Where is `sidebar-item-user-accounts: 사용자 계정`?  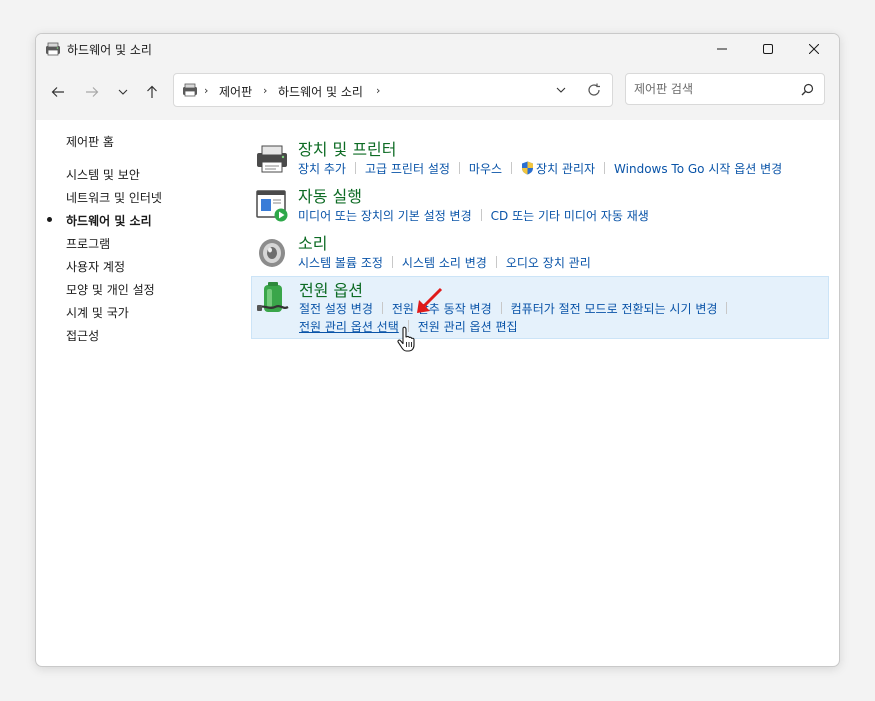
sidebar-item-user-accounts: 사용자 계정 is located at coordinates (95, 266).